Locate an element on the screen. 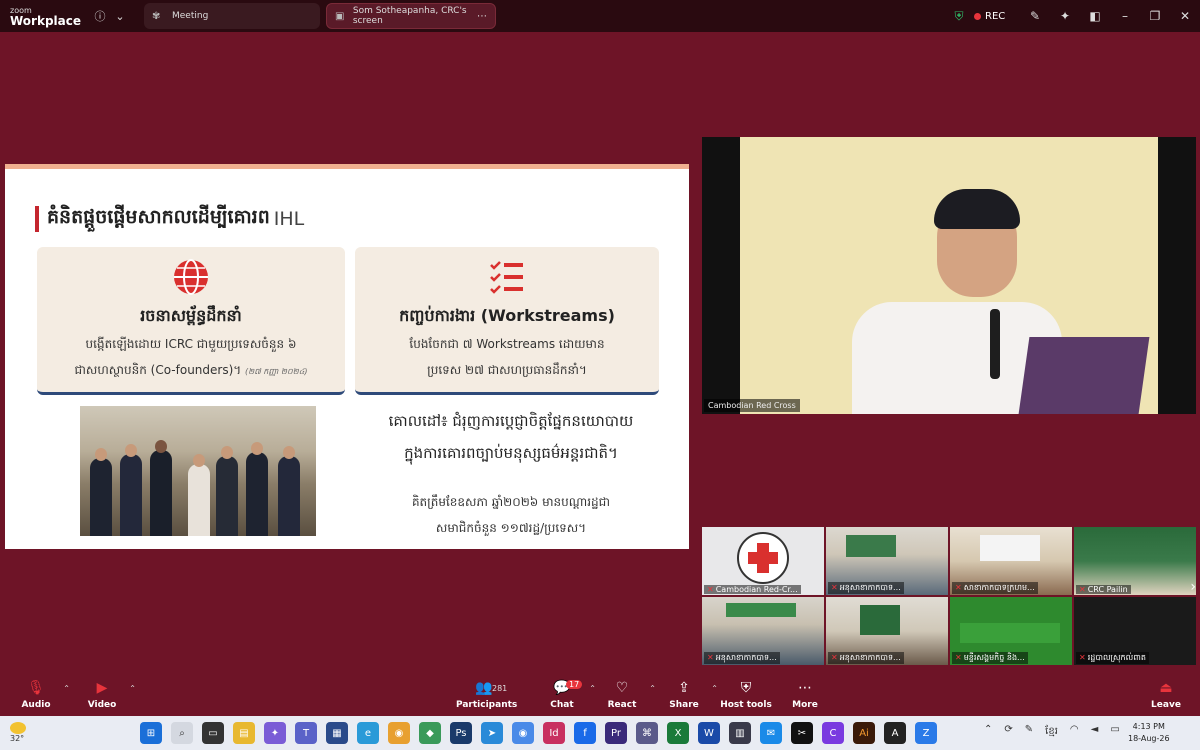 The width and height of the screenshot is (1200, 750). microphone-prop is located at coordinates (995, 344).